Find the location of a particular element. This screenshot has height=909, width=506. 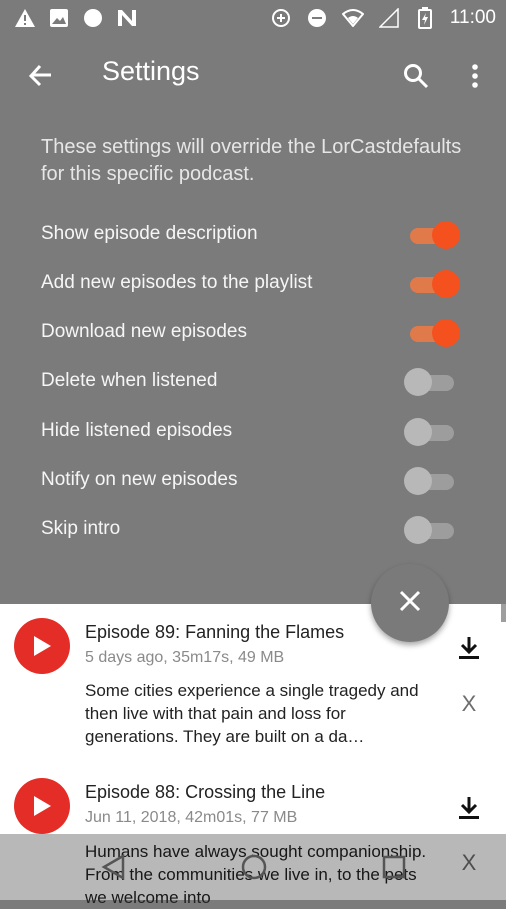

setting-label: Download new episodes is located at coordinates (144, 331).